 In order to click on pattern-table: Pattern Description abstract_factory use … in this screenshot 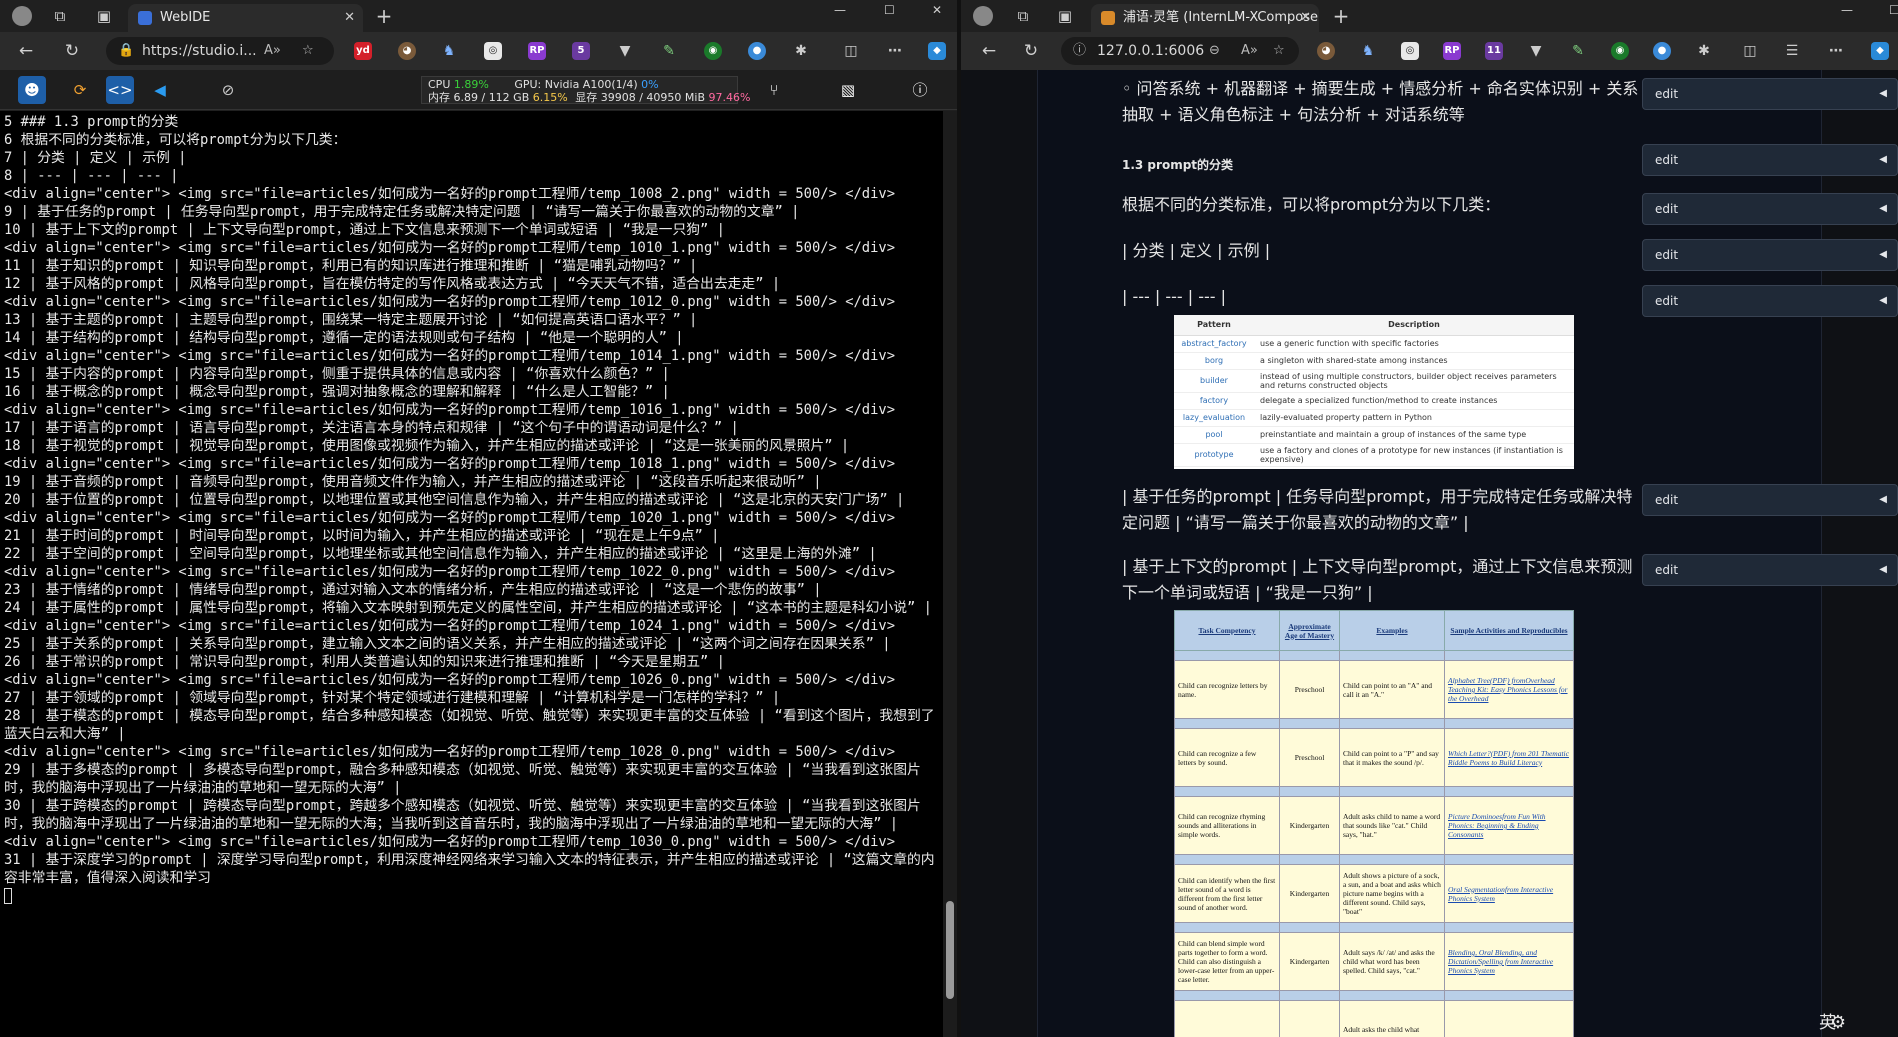, I will do `click(1374, 391)`.